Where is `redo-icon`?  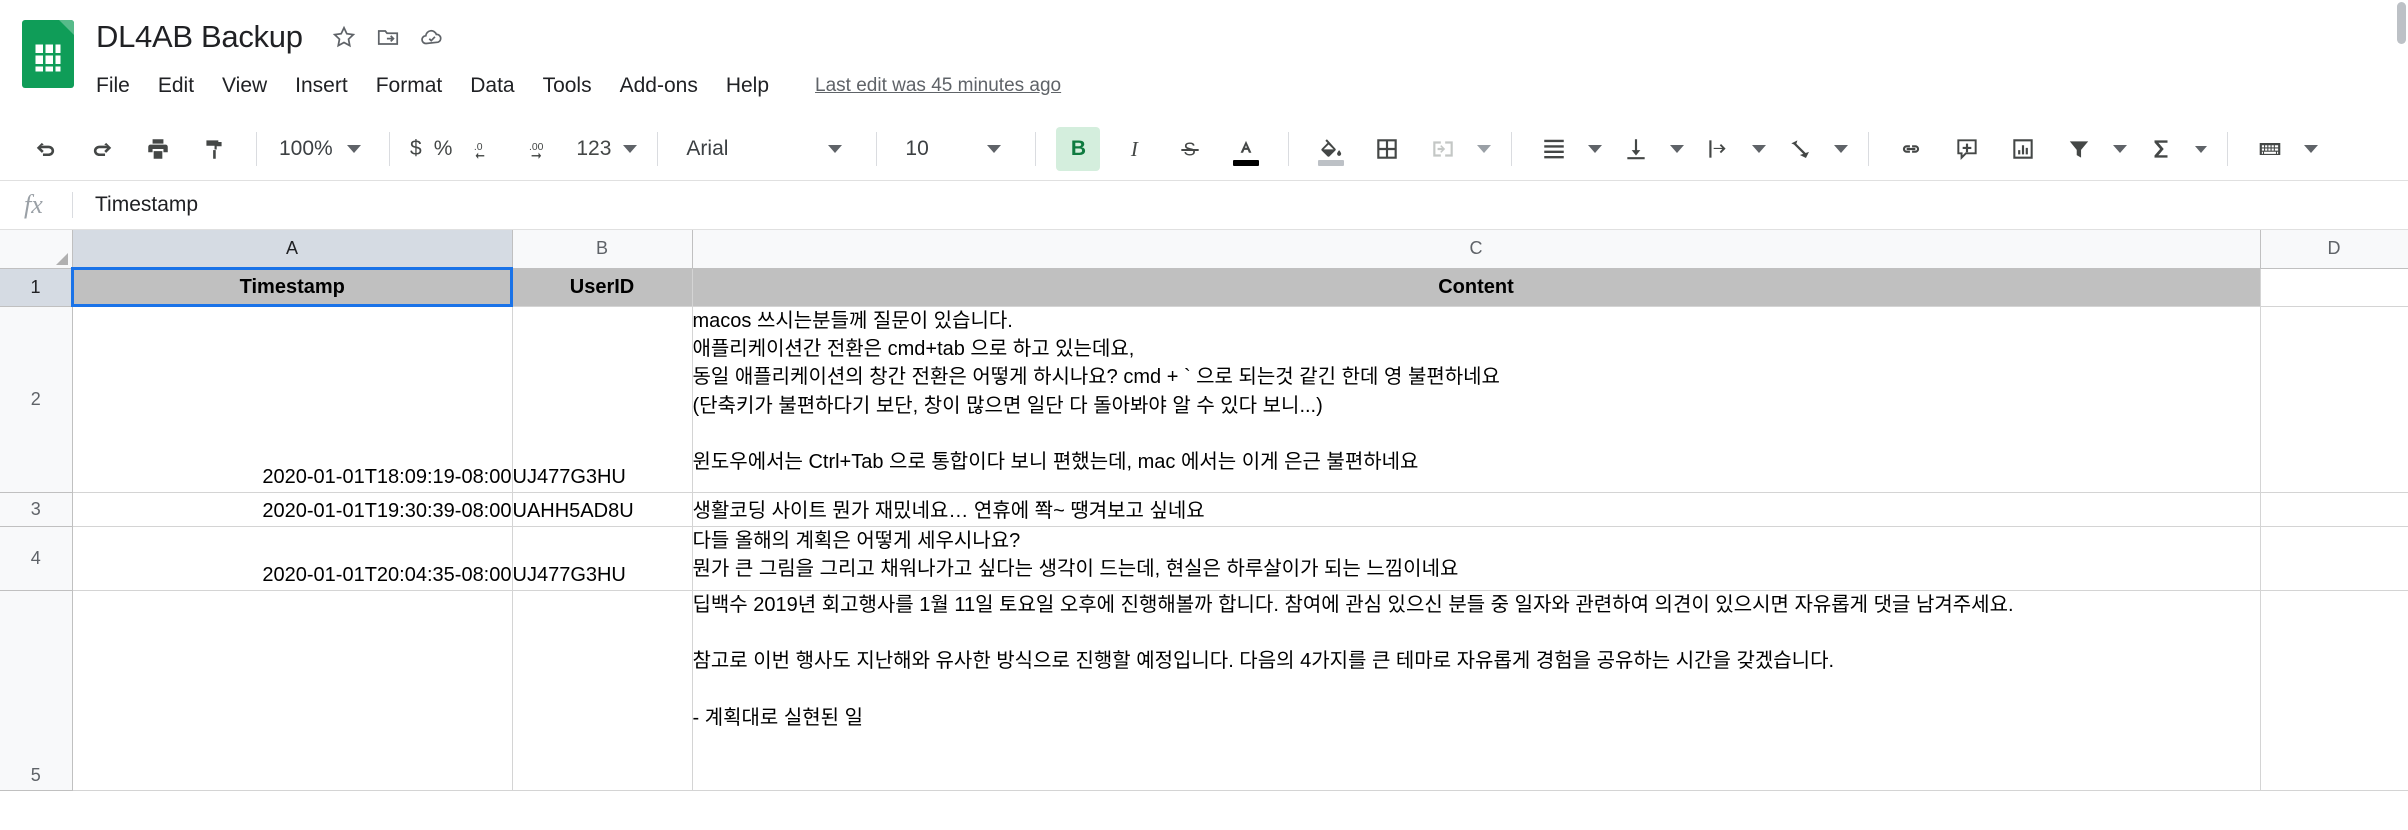 redo-icon is located at coordinates (102, 149).